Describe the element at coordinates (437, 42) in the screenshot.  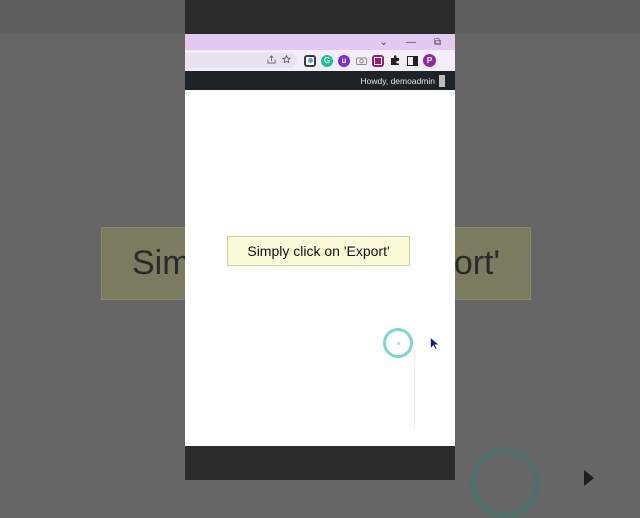
I see `restore-icon: ⧉` at that location.